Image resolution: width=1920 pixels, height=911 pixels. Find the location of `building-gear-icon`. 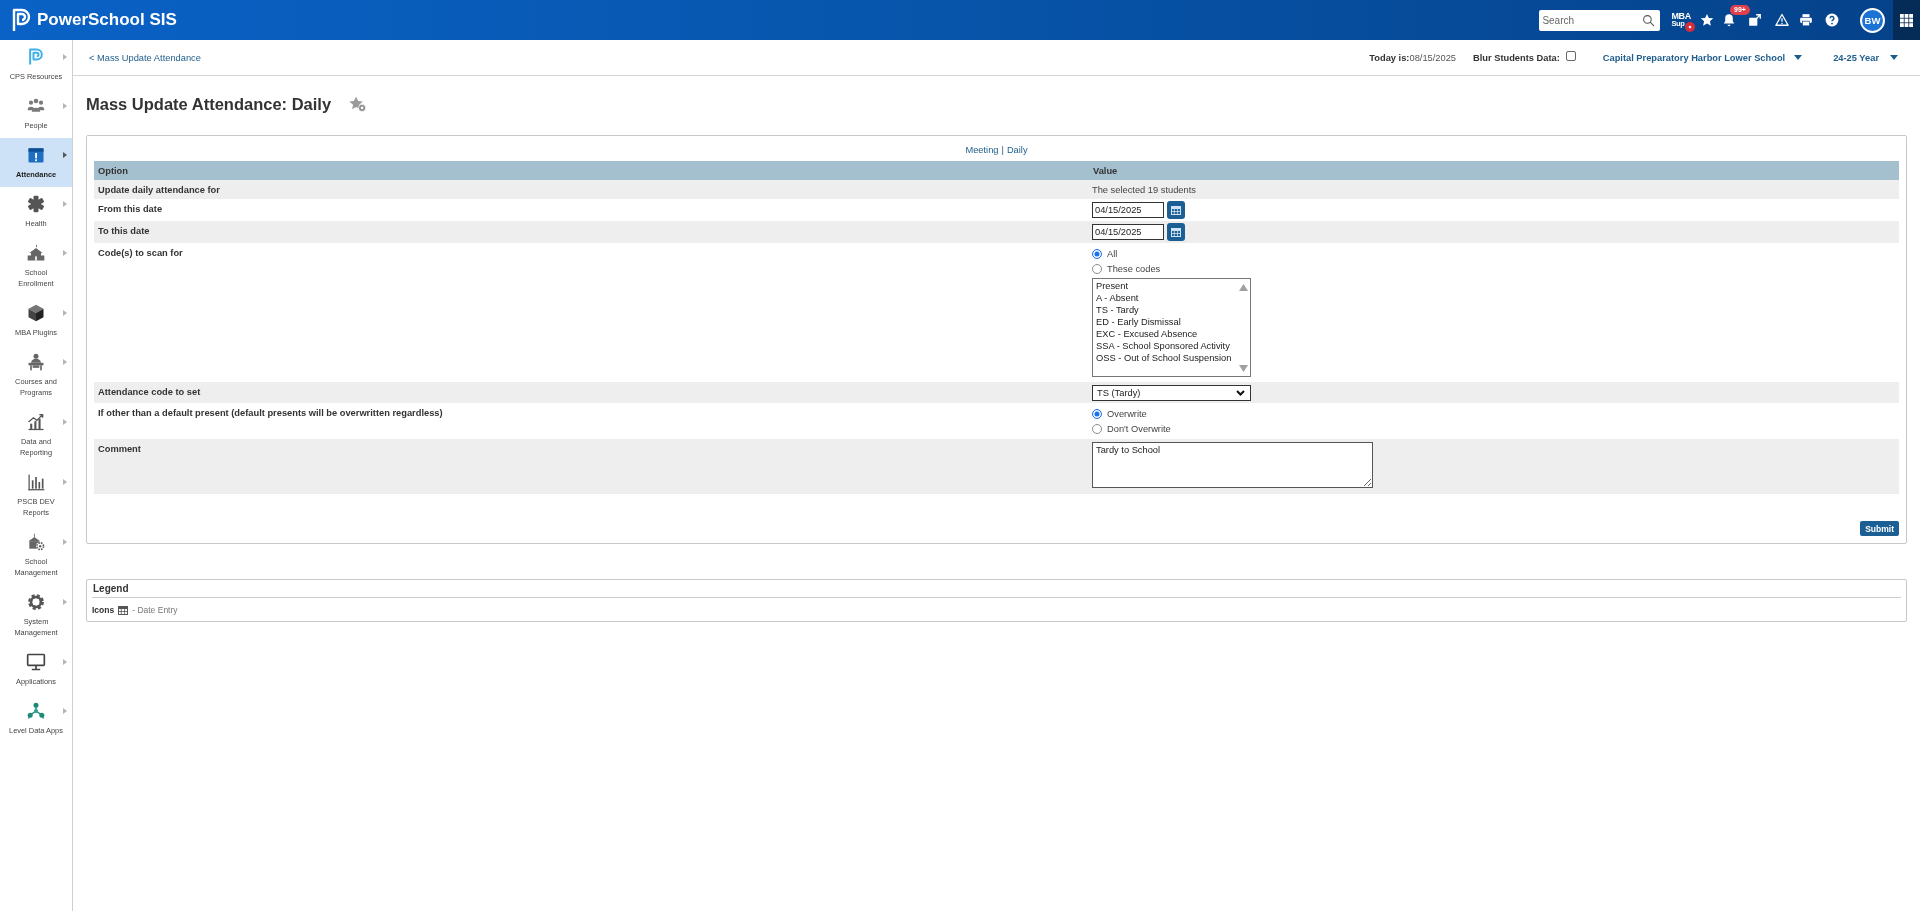

building-gear-icon is located at coordinates (36, 542).